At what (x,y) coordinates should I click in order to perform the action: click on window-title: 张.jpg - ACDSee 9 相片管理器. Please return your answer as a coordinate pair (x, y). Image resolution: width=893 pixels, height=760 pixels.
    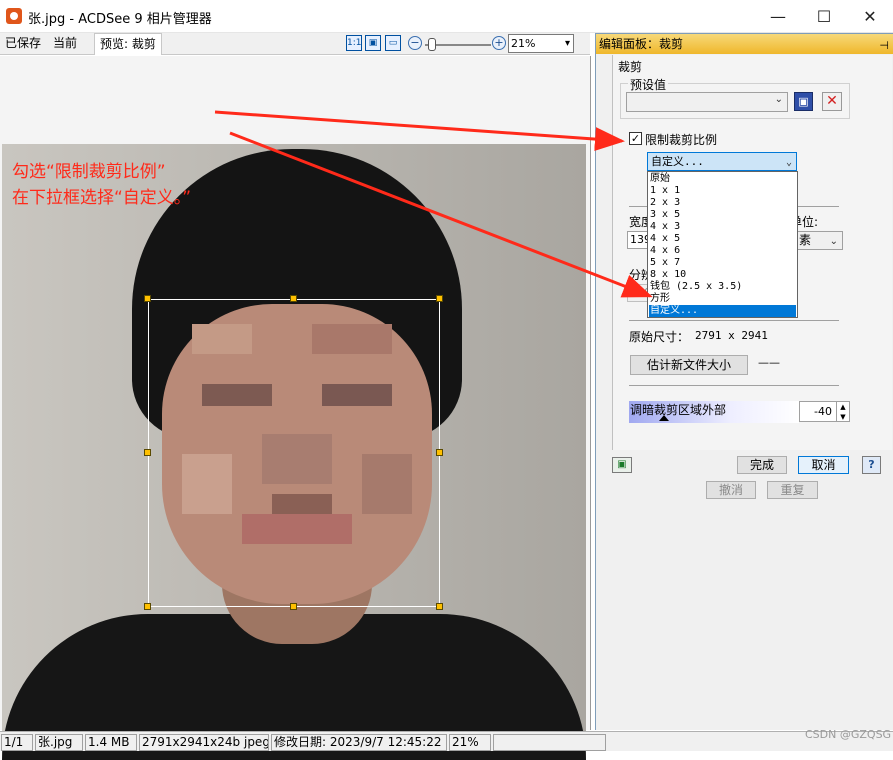
    Looking at the image, I should click on (120, 19).